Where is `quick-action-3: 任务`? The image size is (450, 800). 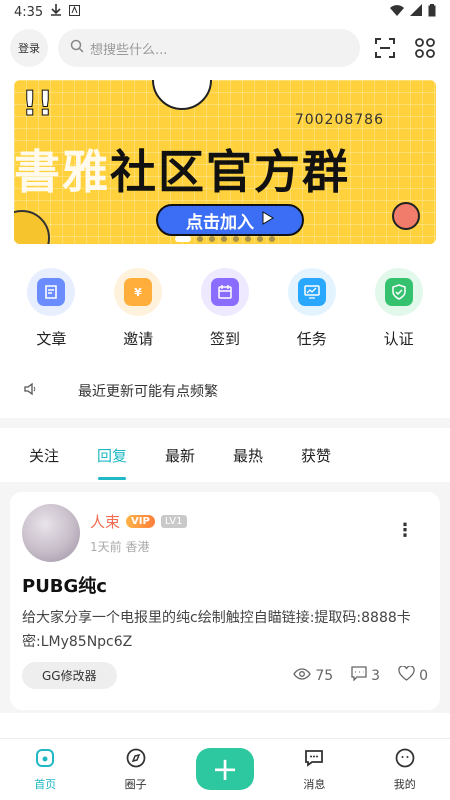
quick-action-3: 任务 is located at coordinates (312, 311).